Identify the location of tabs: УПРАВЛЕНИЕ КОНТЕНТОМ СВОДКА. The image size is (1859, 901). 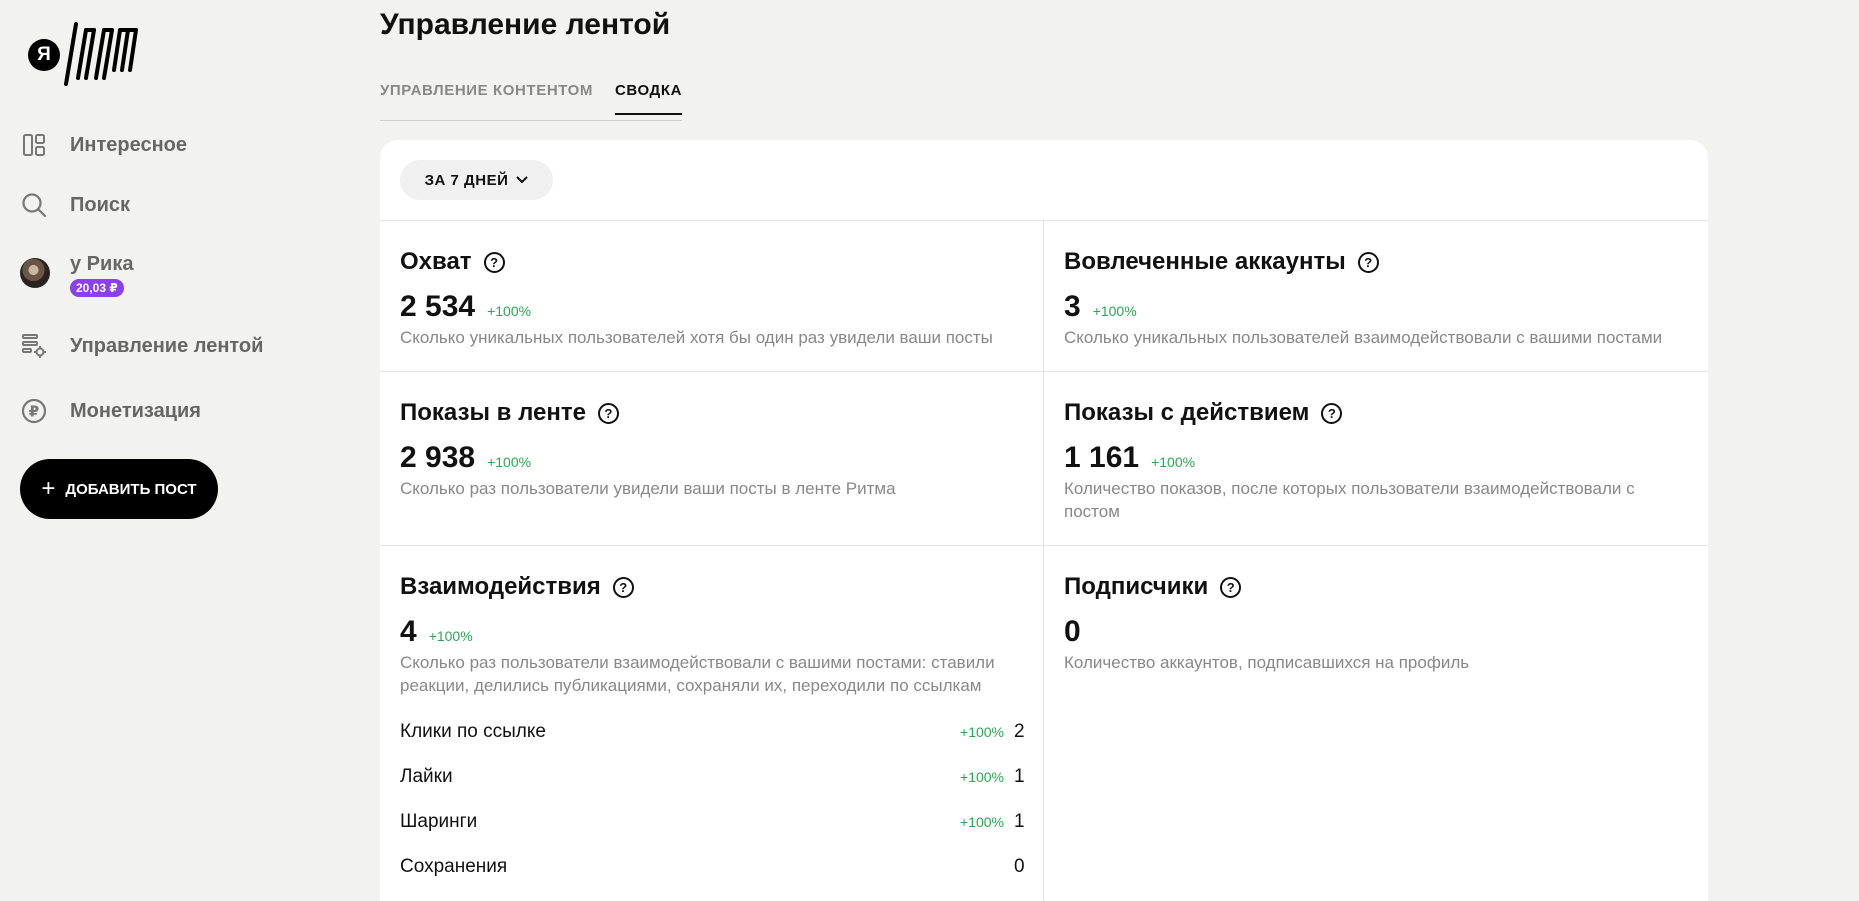
(531, 99).